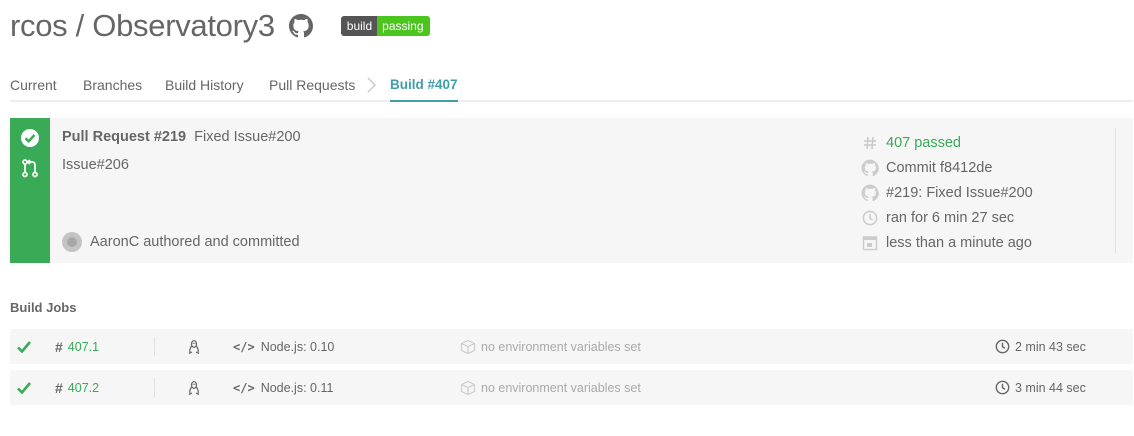 Image resolution: width=1134 pixels, height=436 pixels. Describe the element at coordinates (372, 85) in the screenshot. I see `chevron-right-icon` at that location.